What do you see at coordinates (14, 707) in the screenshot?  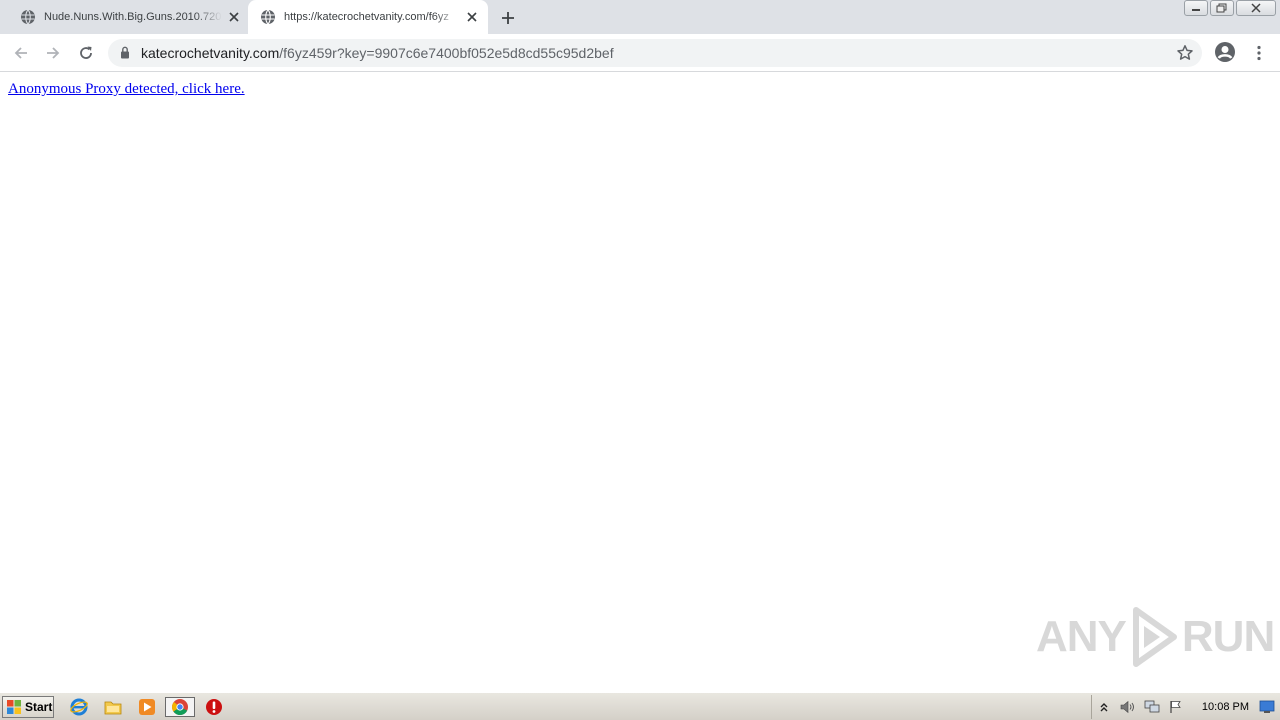 I see `windows-logo-icon` at bounding box center [14, 707].